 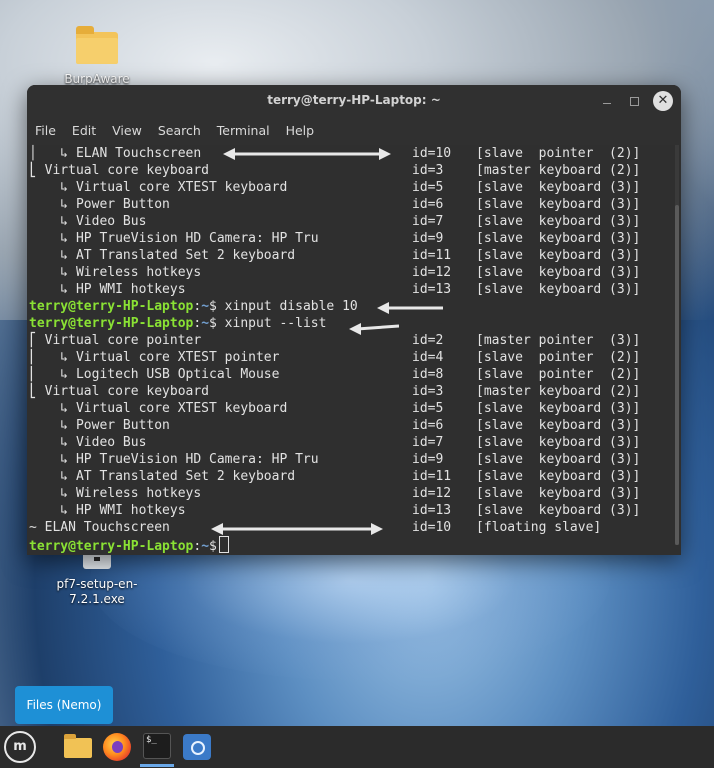 I want to click on menu-terminal: Terminal, so click(x=243, y=131).